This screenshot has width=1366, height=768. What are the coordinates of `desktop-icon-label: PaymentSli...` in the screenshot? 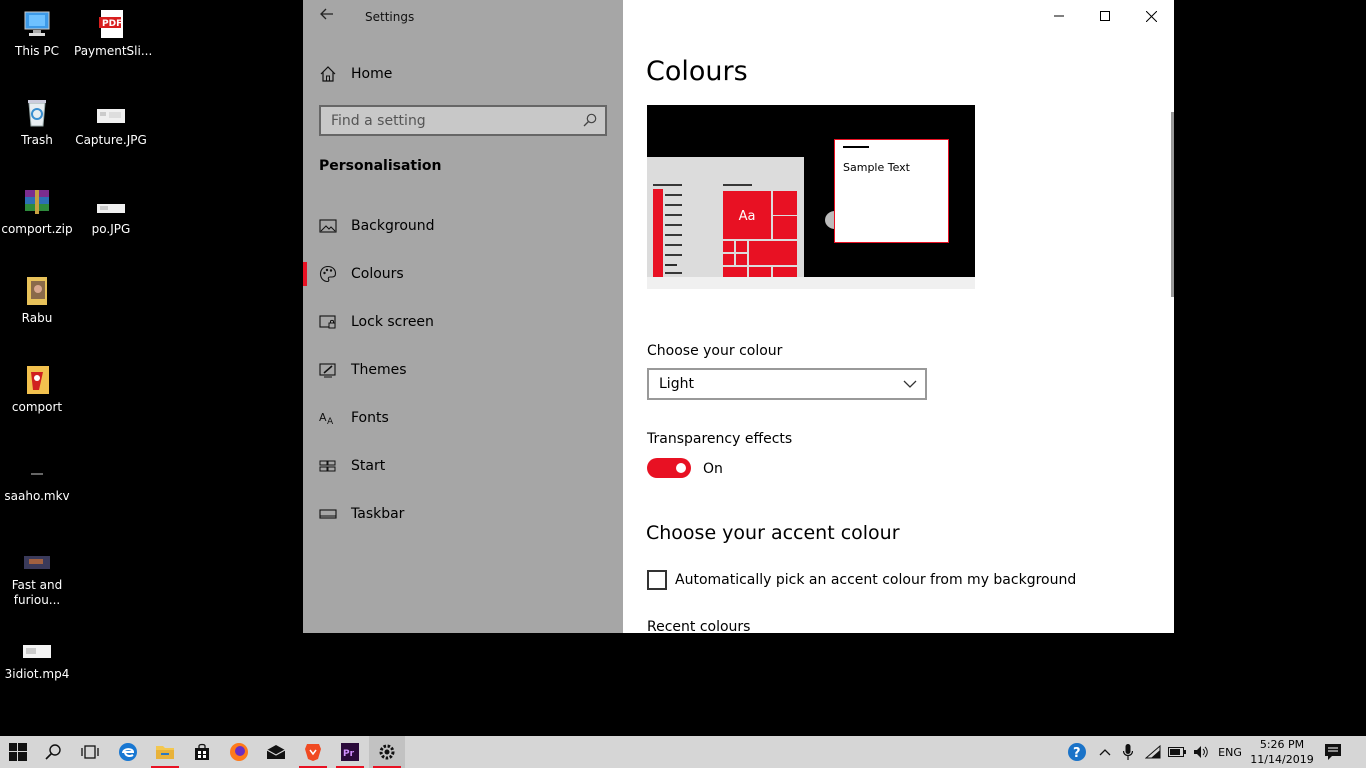 It's located at (113, 51).